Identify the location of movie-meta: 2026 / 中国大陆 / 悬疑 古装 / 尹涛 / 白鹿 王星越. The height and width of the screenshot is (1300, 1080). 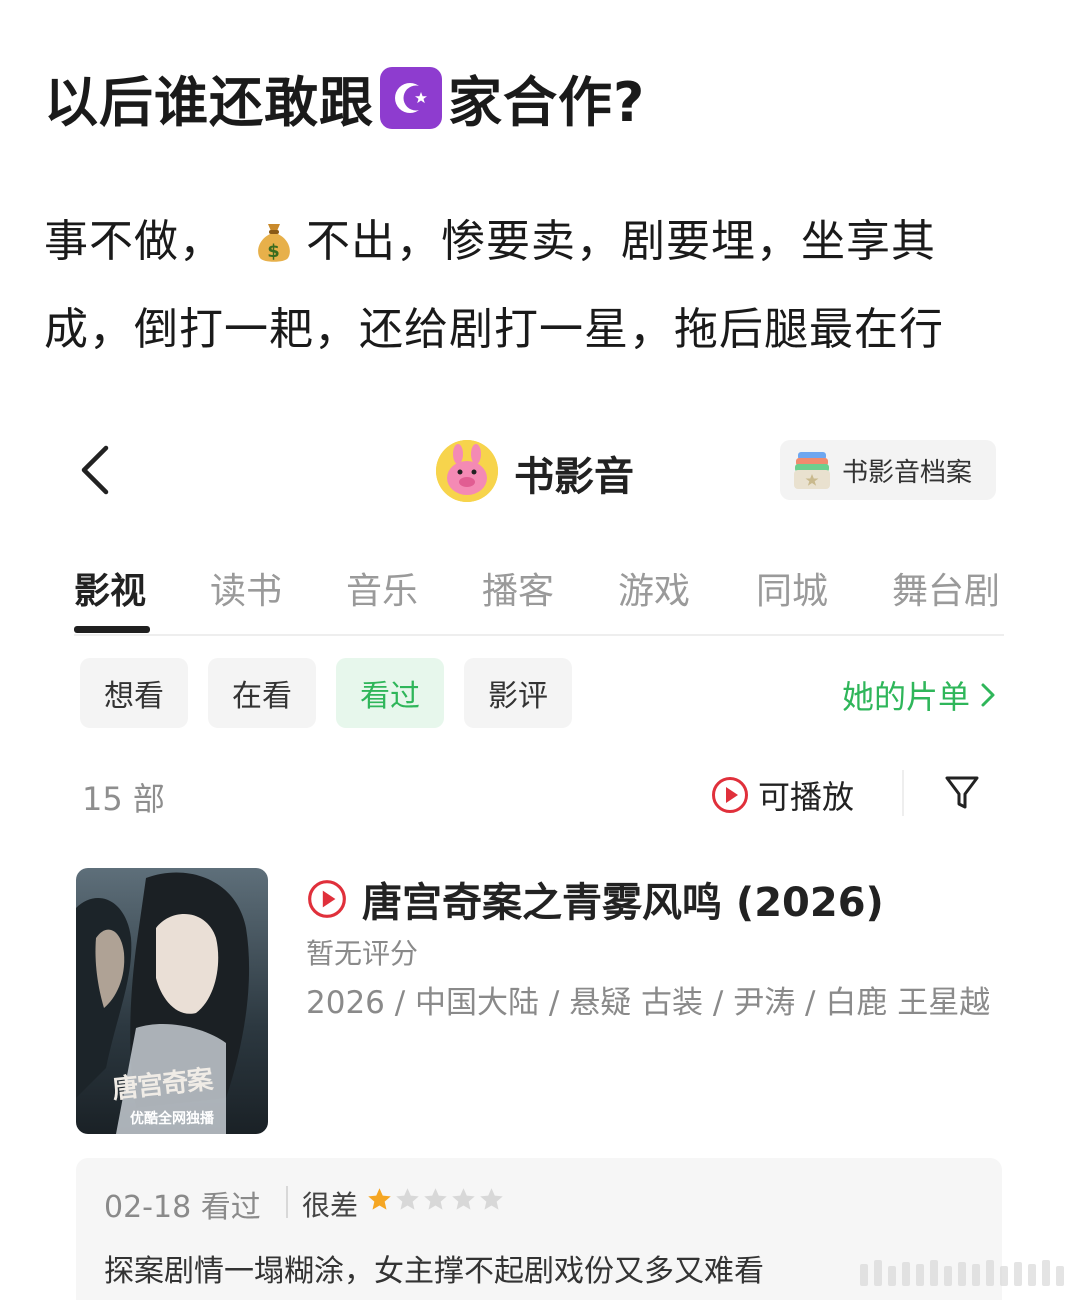
(648, 1003).